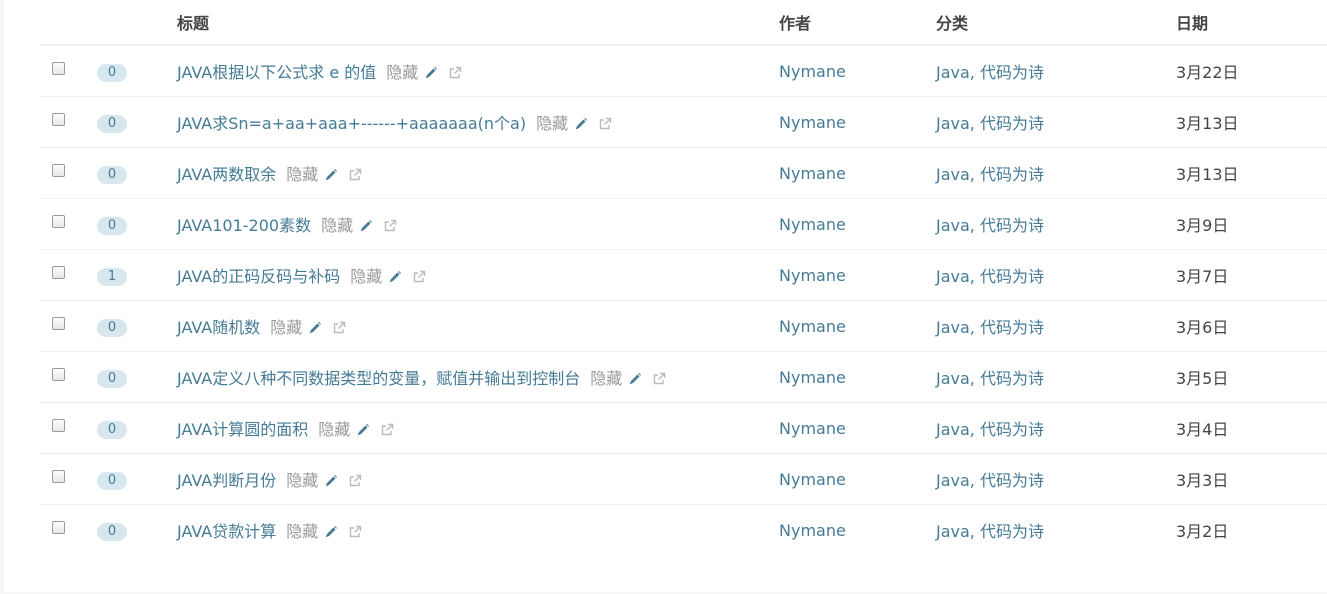 This screenshot has height=594, width=1327. What do you see at coordinates (478, 224) in the screenshot?
I see `title-cell: JAVA101-200素数 隐藏` at bounding box center [478, 224].